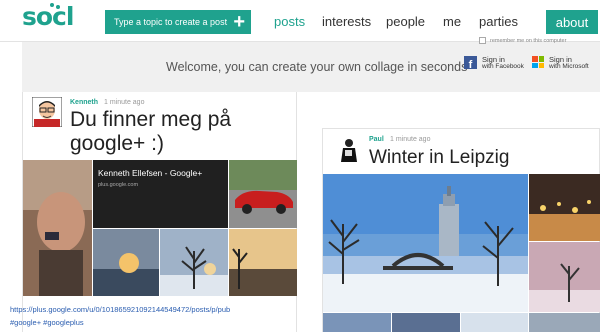 The width and height of the screenshot is (600, 332). I want to click on post-author: Paul, so click(376, 139).